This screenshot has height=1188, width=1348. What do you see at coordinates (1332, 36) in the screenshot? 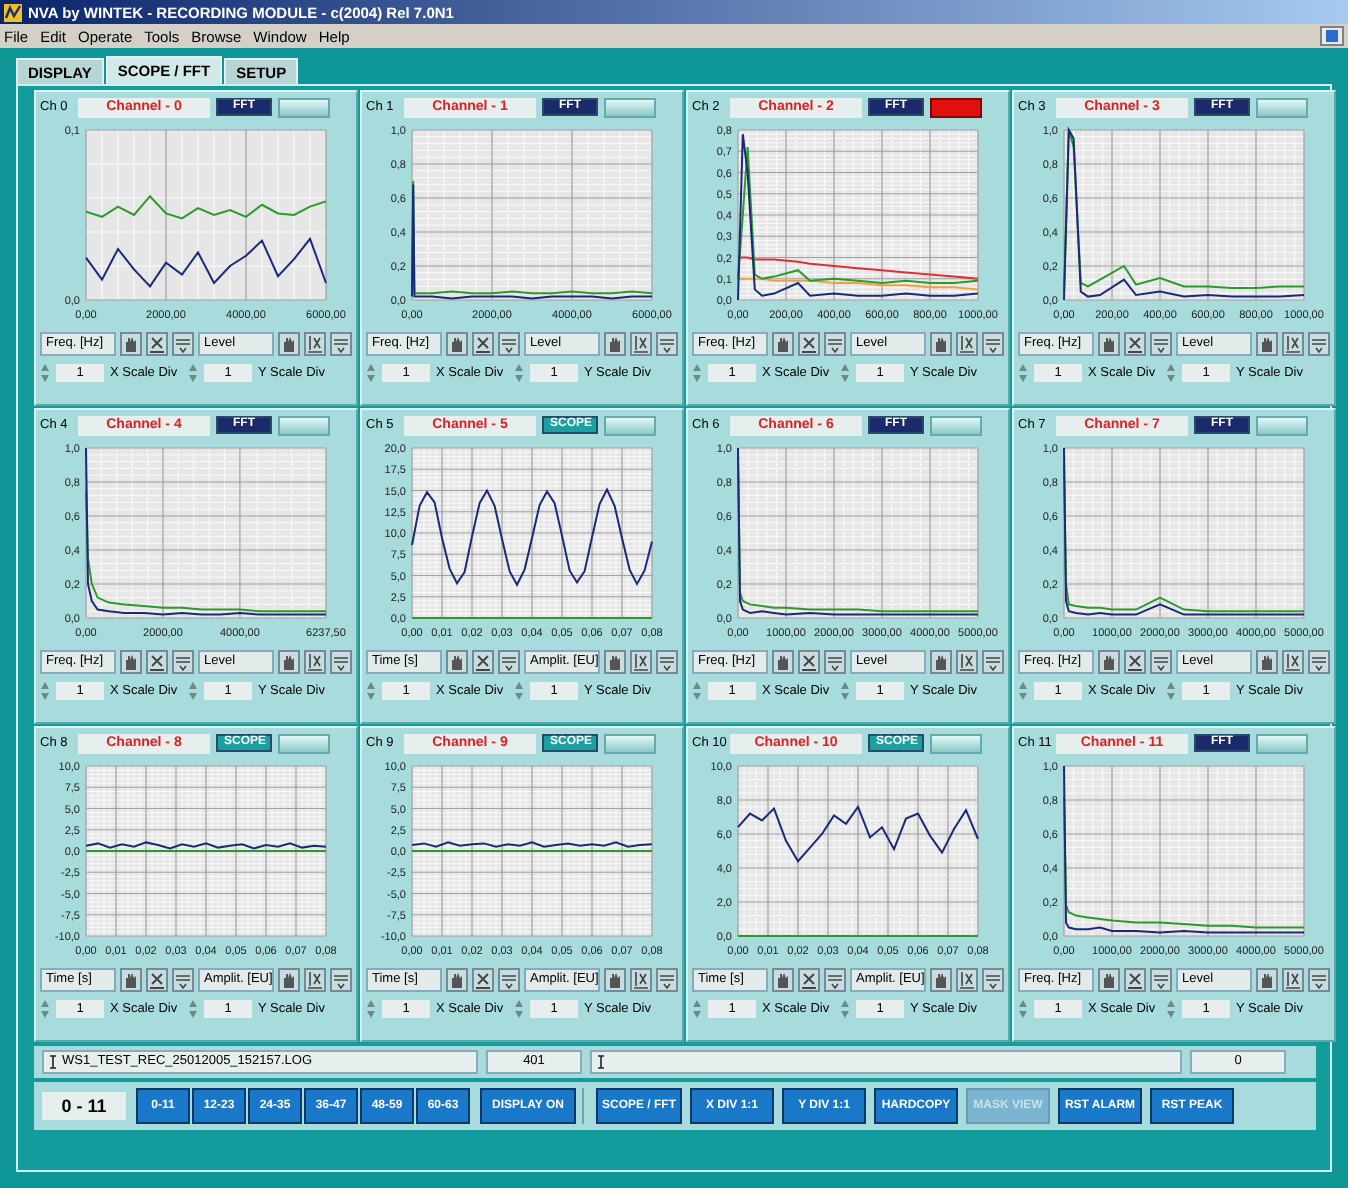
I see `window-button-icon` at bounding box center [1332, 36].